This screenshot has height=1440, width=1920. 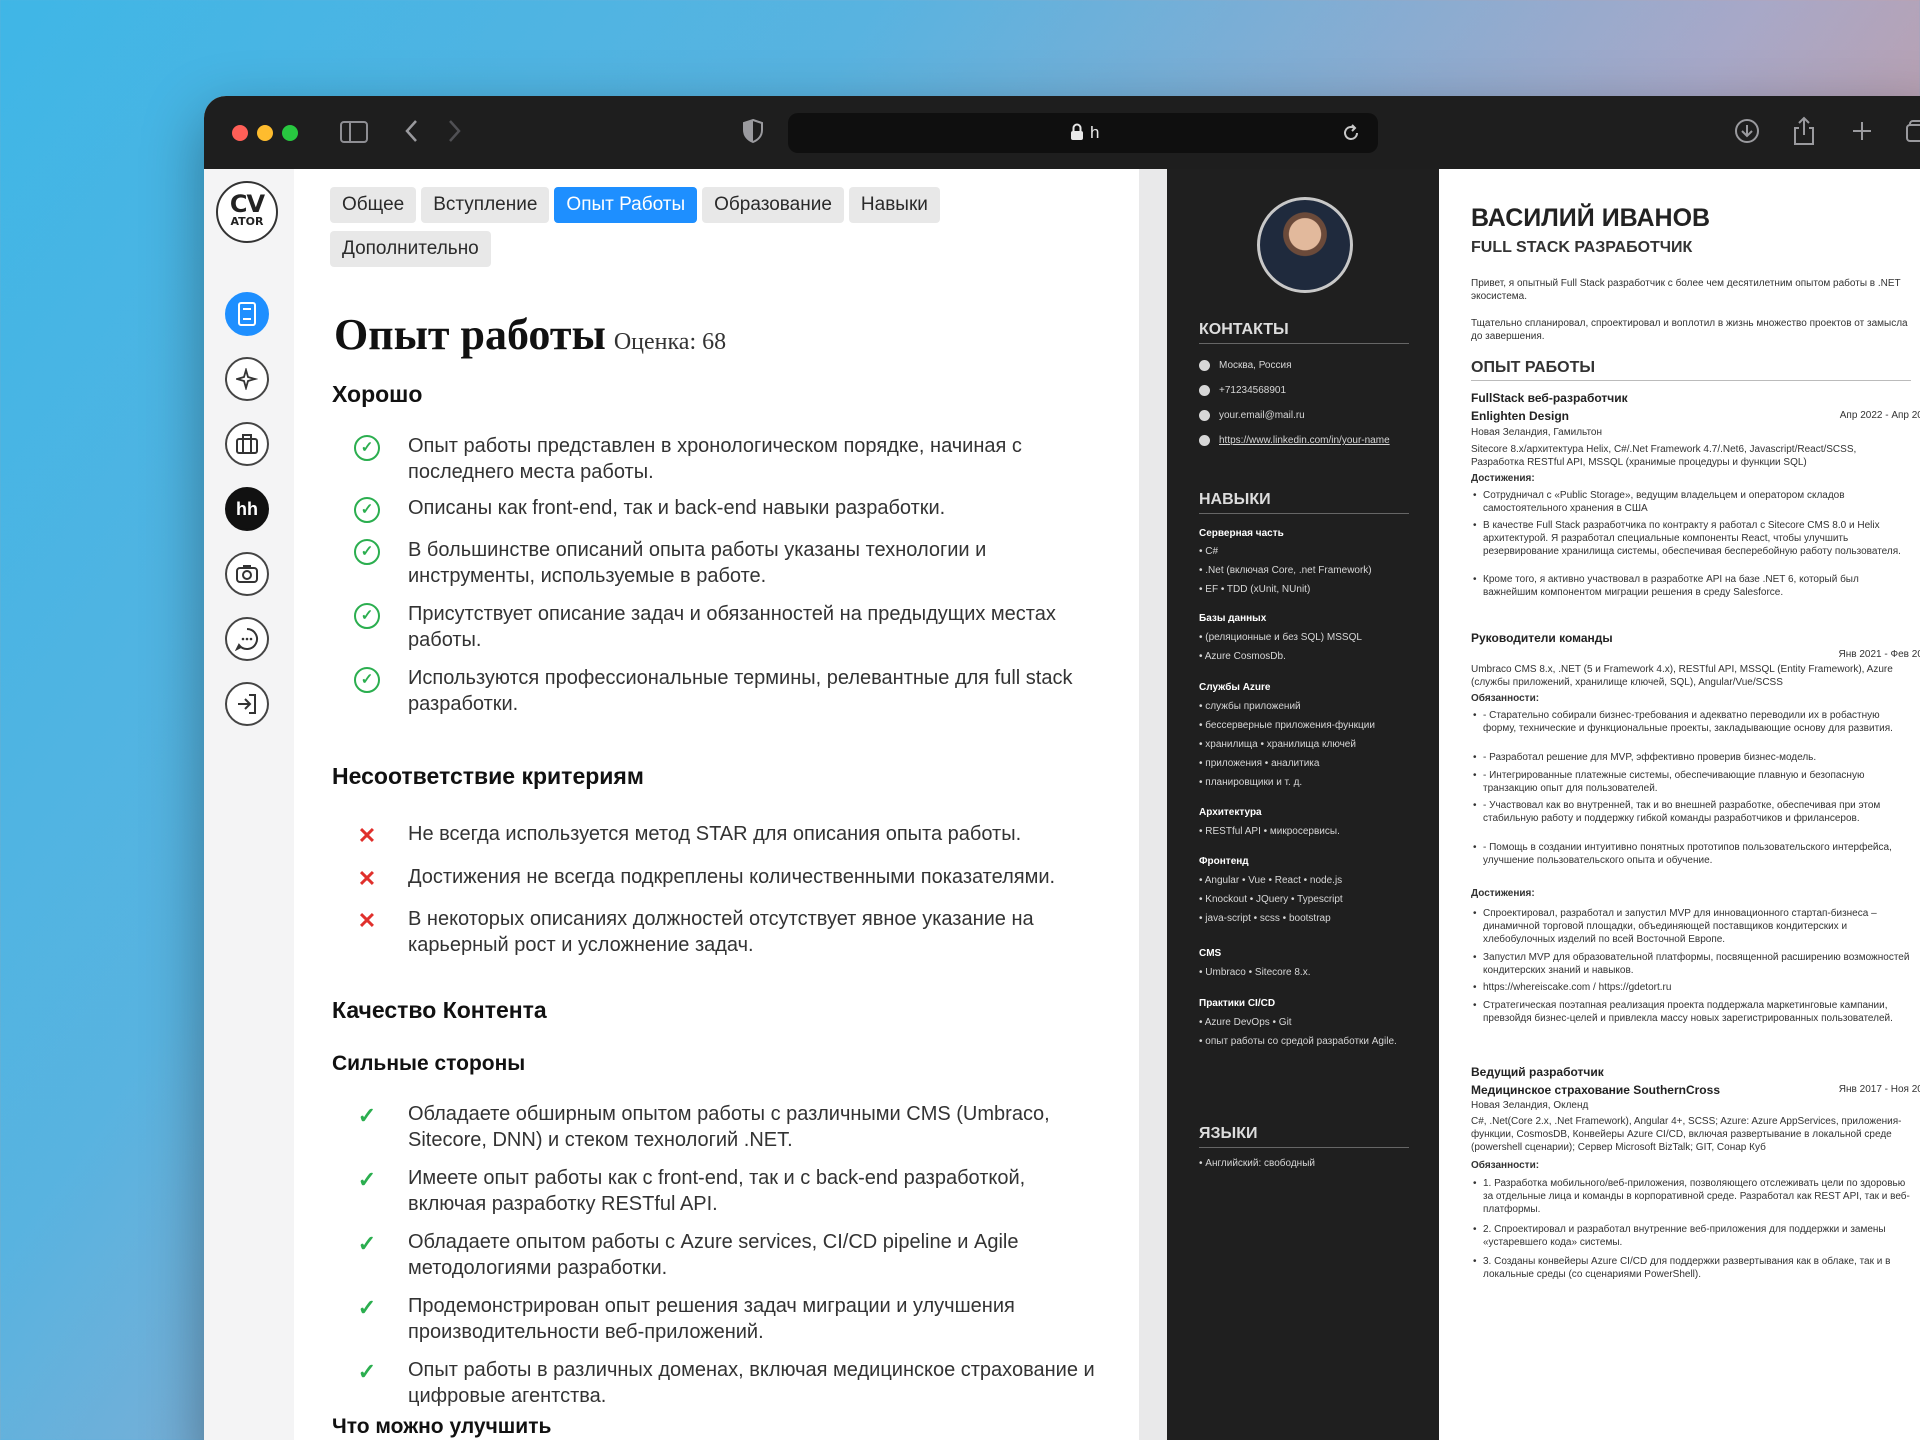 What do you see at coordinates (670, 342) in the screenshot?
I see `score-label: Оценка: 68` at bounding box center [670, 342].